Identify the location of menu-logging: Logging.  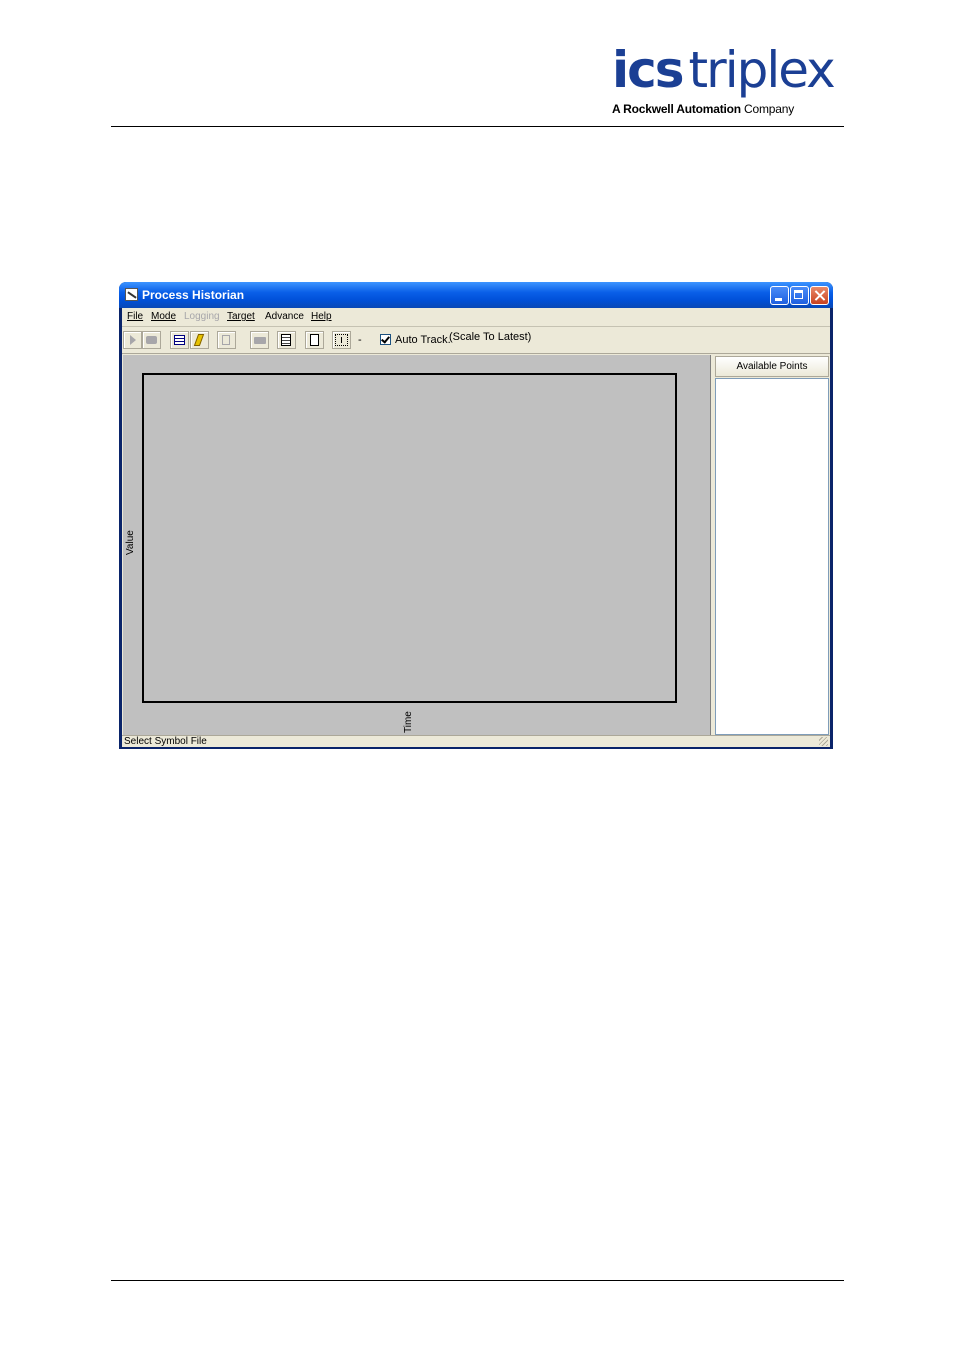
(202, 316).